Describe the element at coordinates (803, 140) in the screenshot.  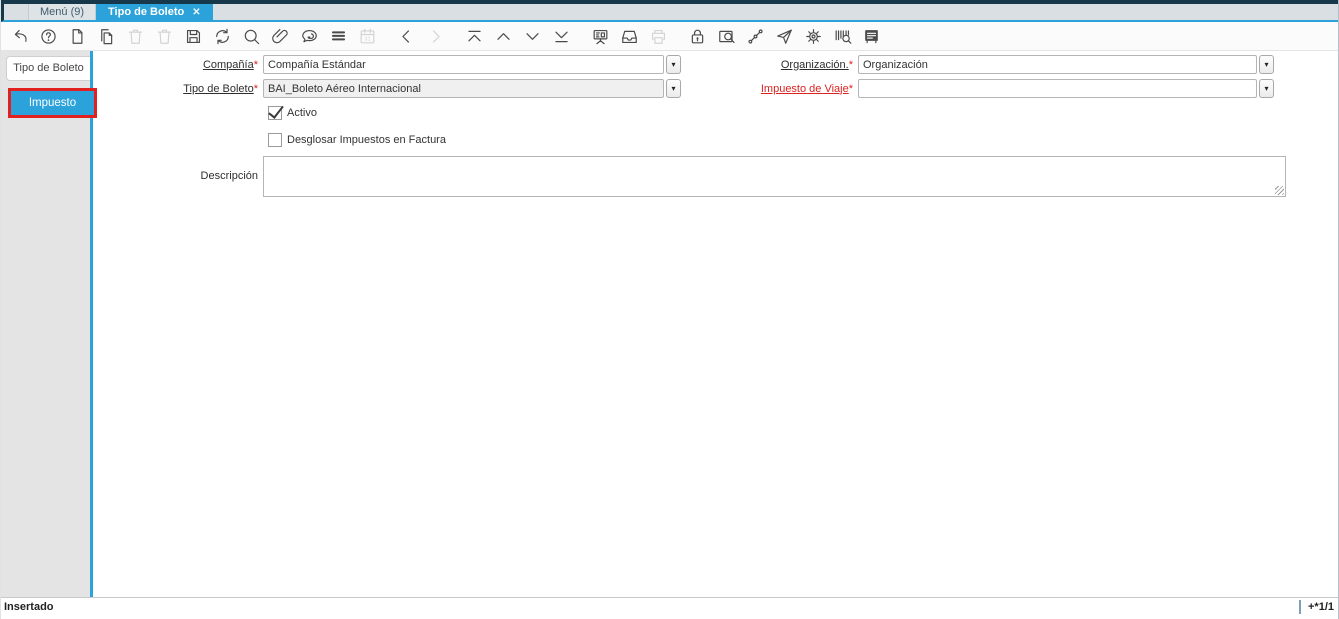
I see `desglosar-row: Desglosar Impuestos en Factura` at that location.